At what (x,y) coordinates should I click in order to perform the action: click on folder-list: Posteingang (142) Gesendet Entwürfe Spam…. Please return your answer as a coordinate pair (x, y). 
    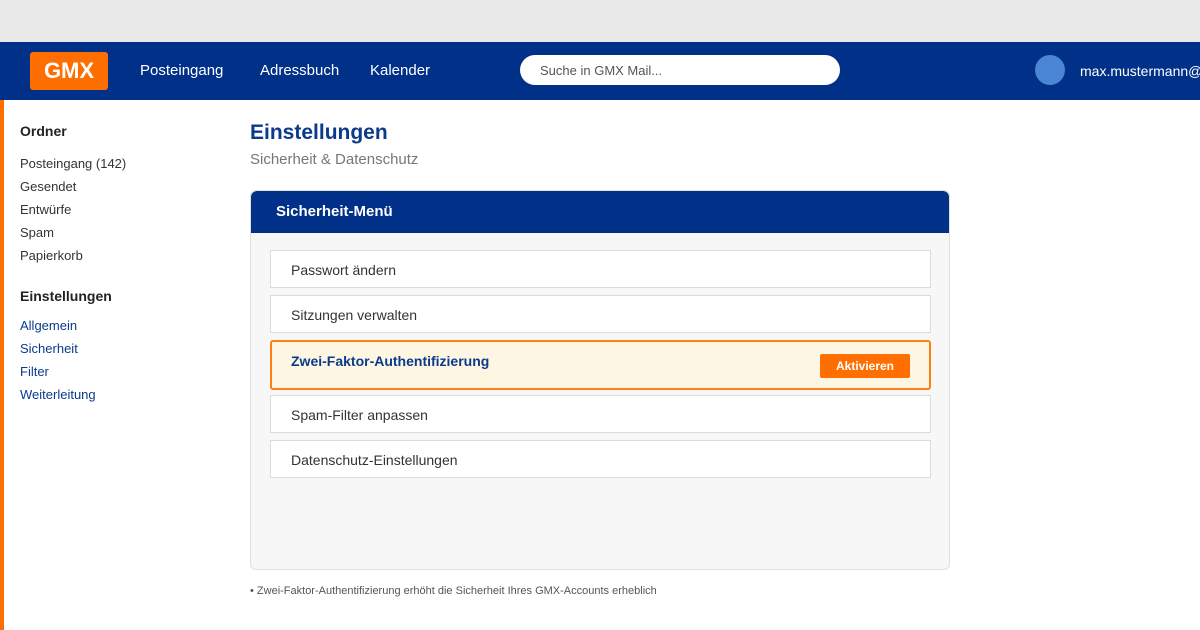
    Looking at the image, I should click on (120, 209).